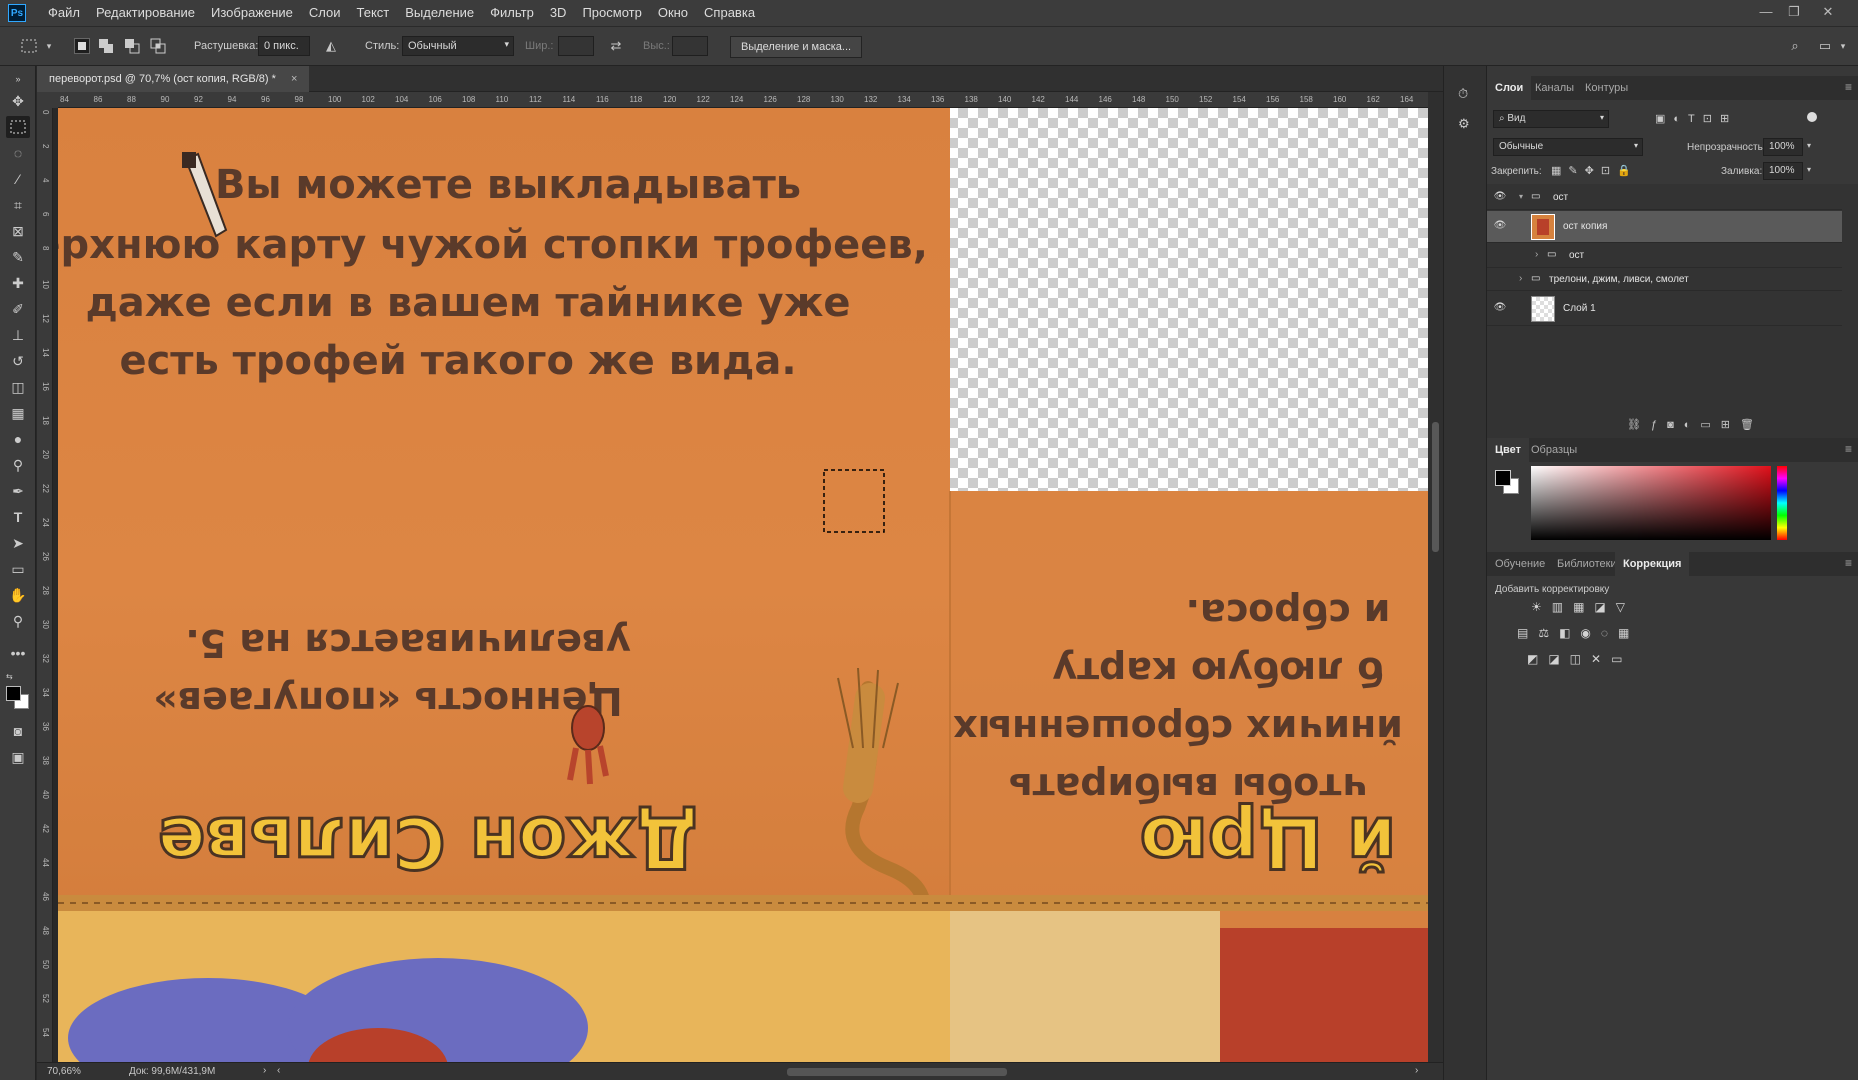 Image resolution: width=1858 pixels, height=1080 pixels. What do you see at coordinates (1651, 503) in the screenshot?
I see `color-field` at bounding box center [1651, 503].